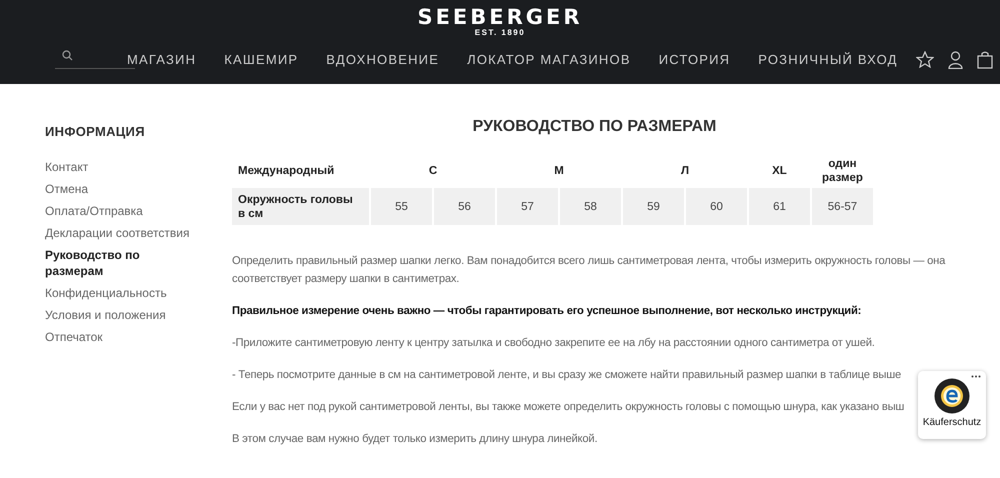  I want to click on table-cell: 58, so click(590, 206).